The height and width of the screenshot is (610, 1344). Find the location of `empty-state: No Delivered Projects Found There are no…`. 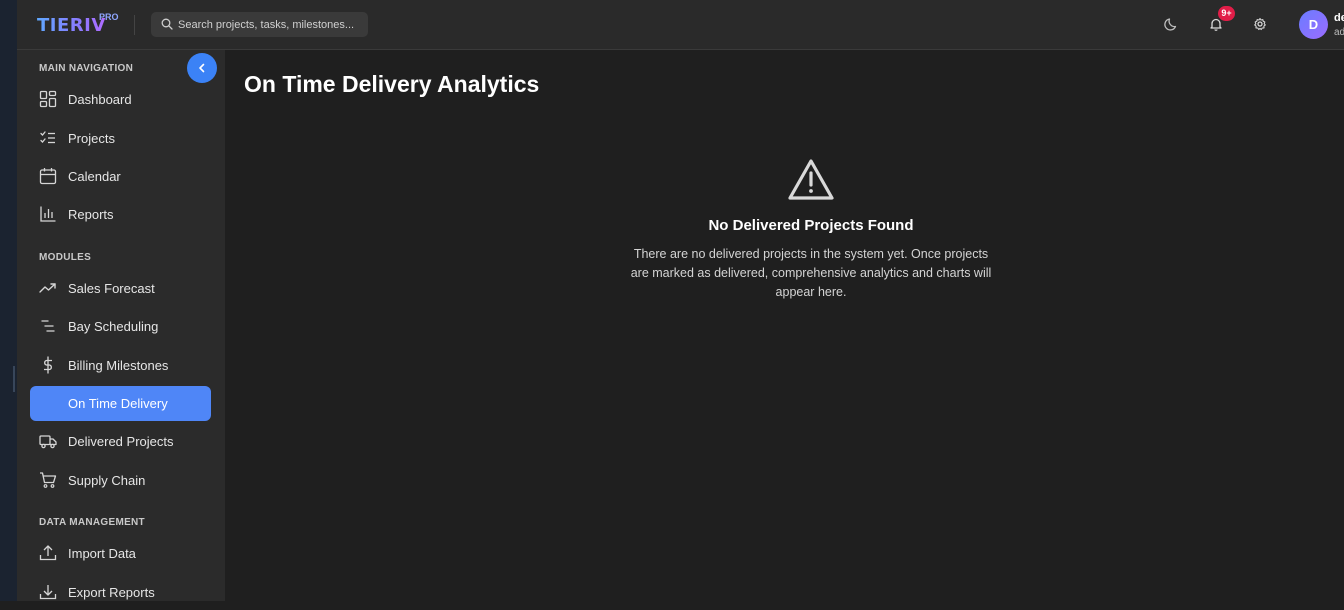

empty-state: No Delivered Projects Found There are no… is located at coordinates (811, 229).